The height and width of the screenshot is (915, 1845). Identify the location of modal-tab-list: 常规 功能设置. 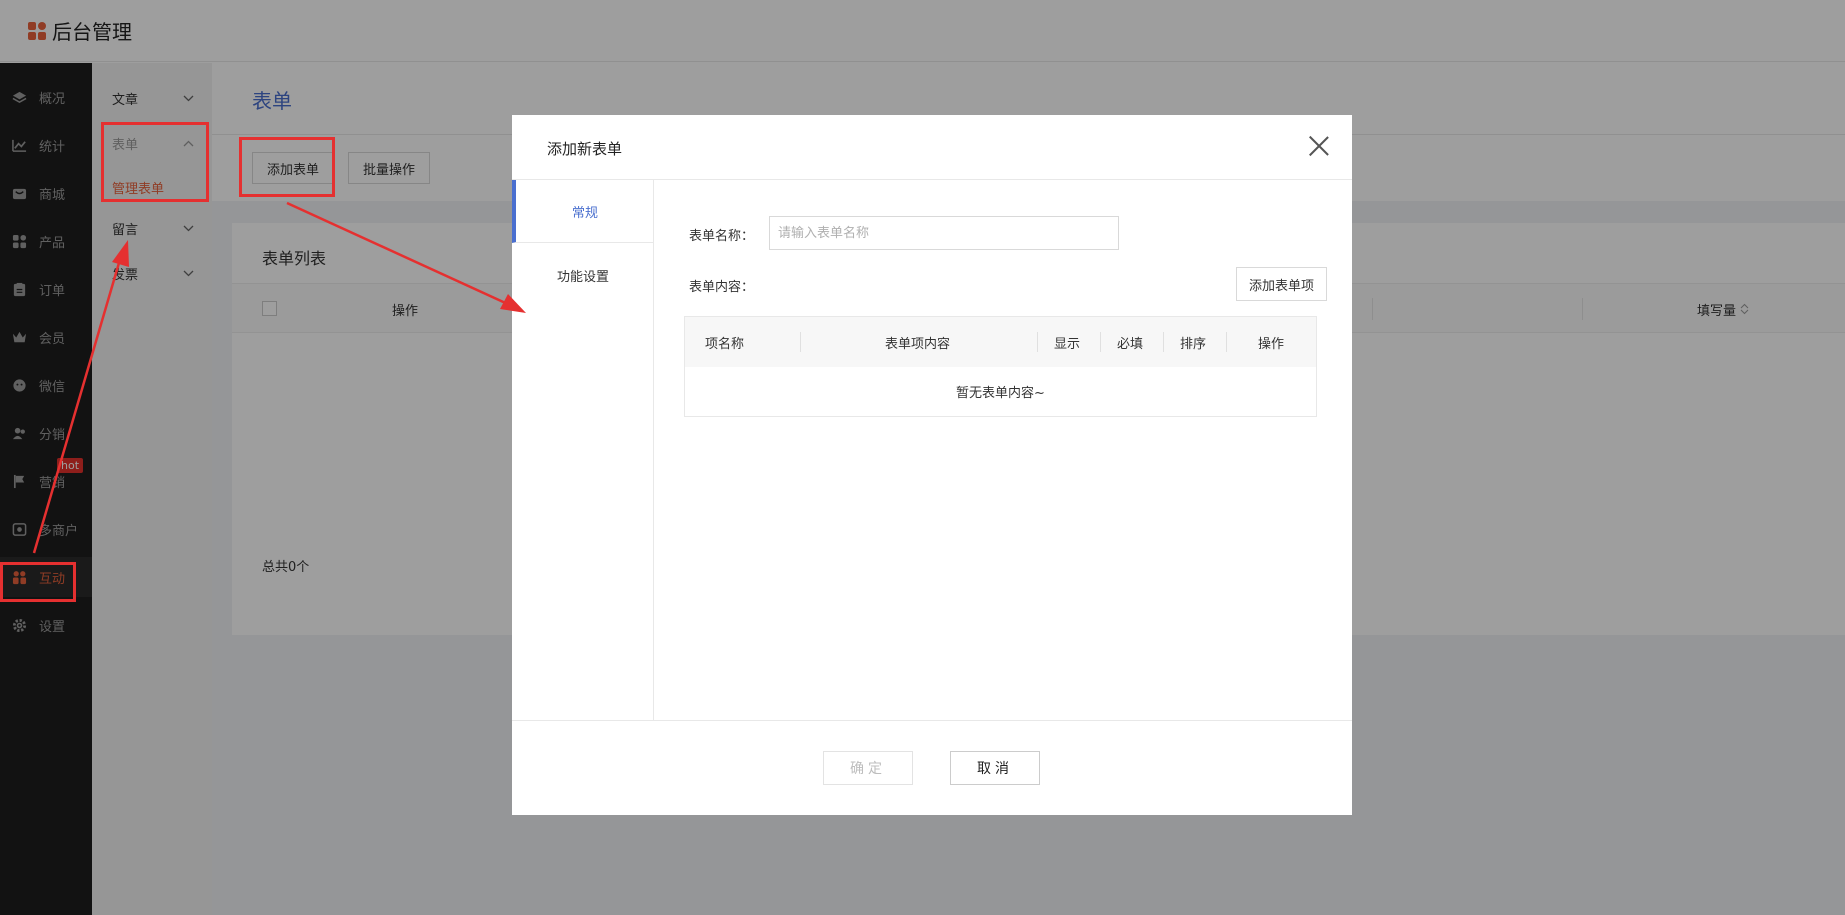
(583, 450).